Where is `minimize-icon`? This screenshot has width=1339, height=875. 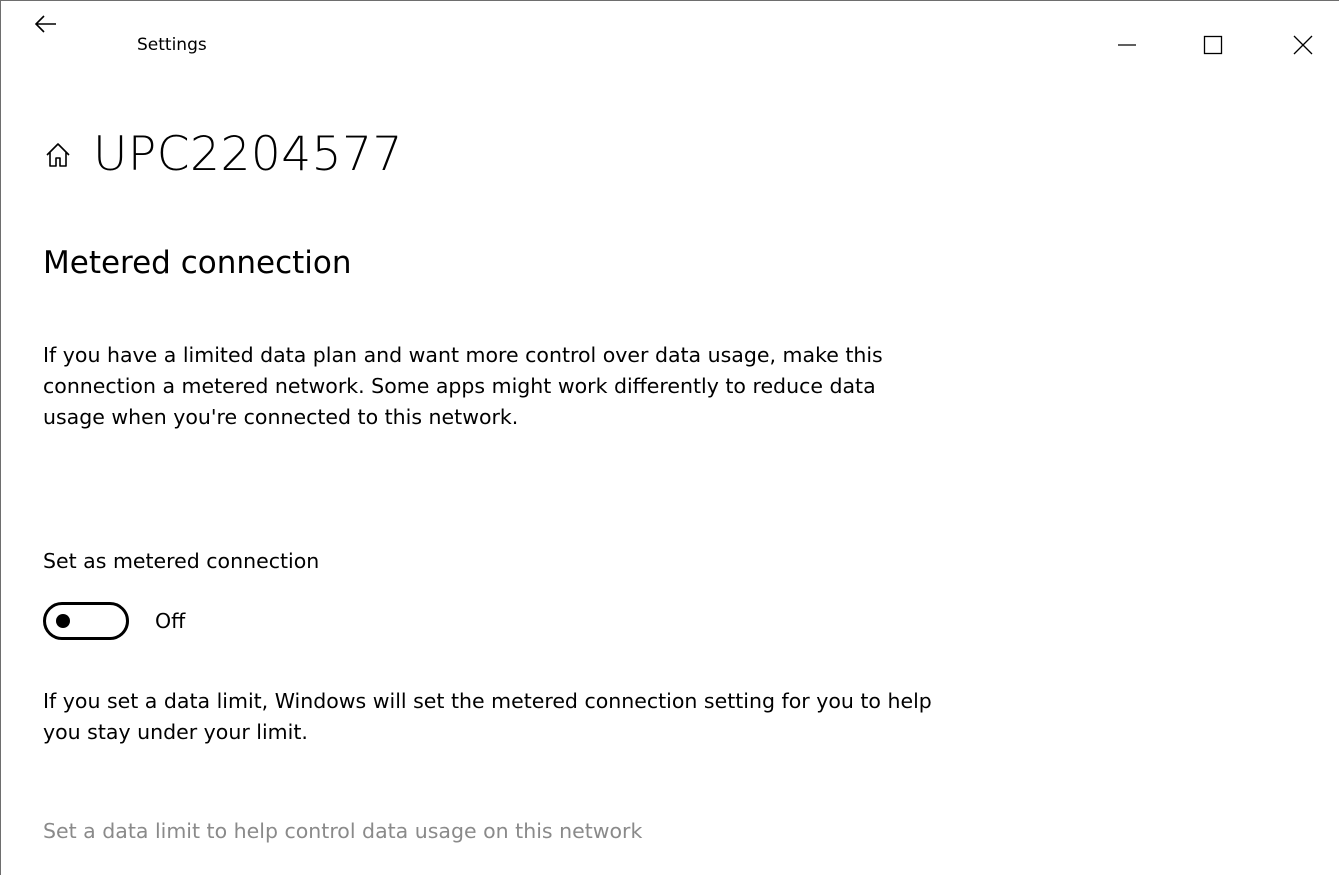 minimize-icon is located at coordinates (1127, 45).